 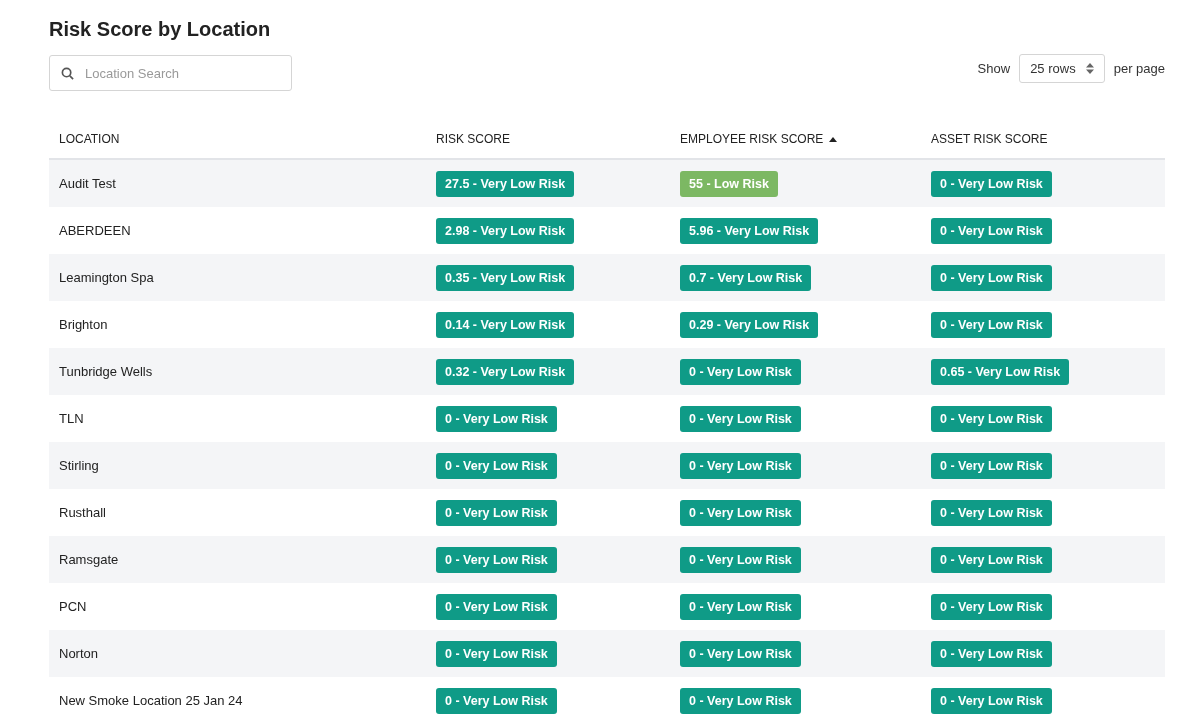 What do you see at coordinates (505, 277) in the screenshot?
I see `risk-badge: 0.35 - Very Low Risk` at bounding box center [505, 277].